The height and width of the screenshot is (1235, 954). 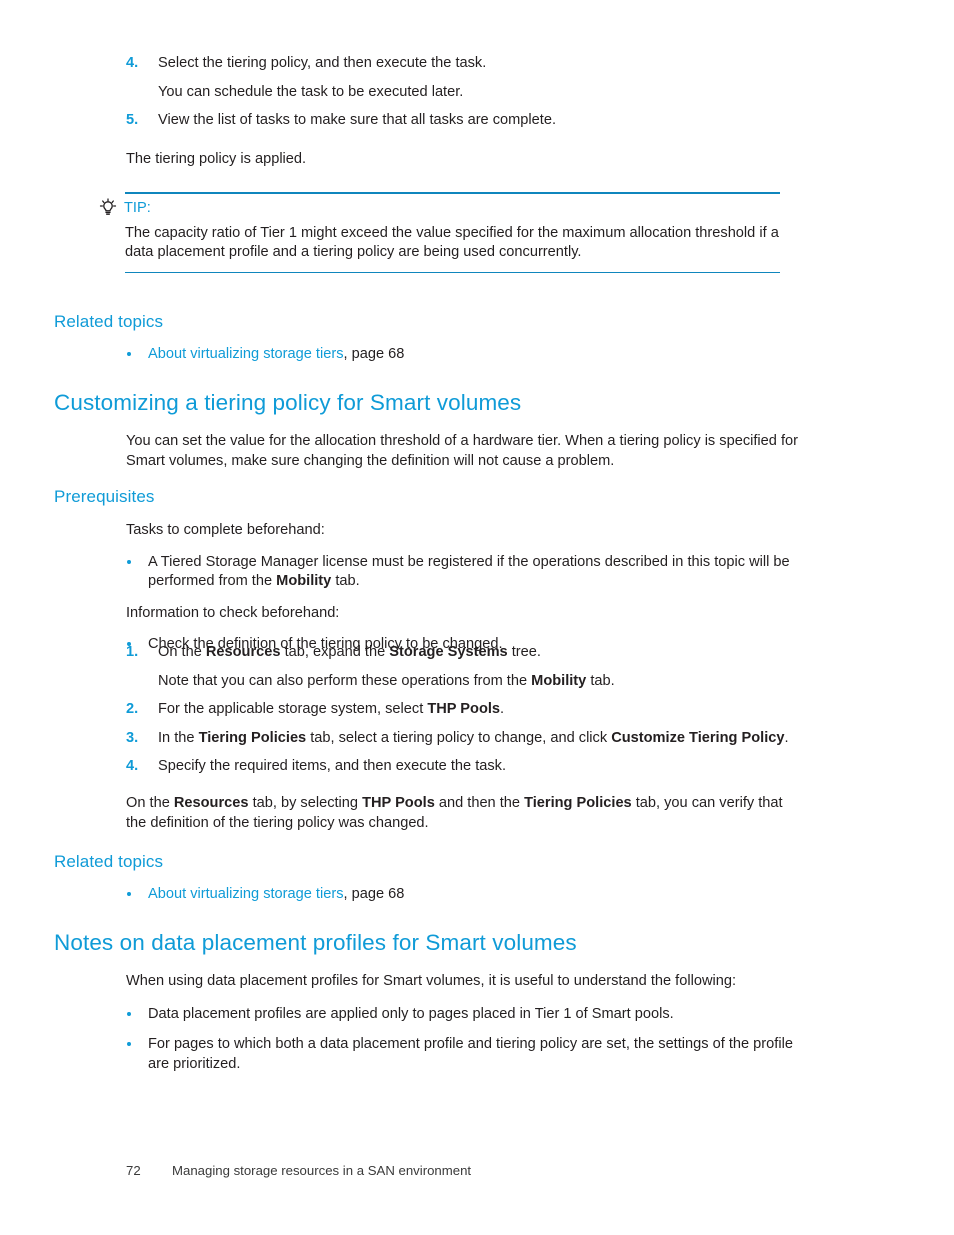 I want to click on step-bold-tiering-policies: Tiering Policies, so click(x=252, y=737).